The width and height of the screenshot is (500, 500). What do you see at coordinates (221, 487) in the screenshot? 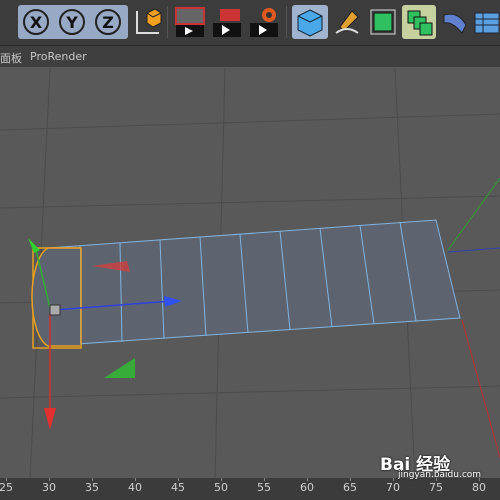
I see `ruler-tick-label: 50` at bounding box center [221, 487].